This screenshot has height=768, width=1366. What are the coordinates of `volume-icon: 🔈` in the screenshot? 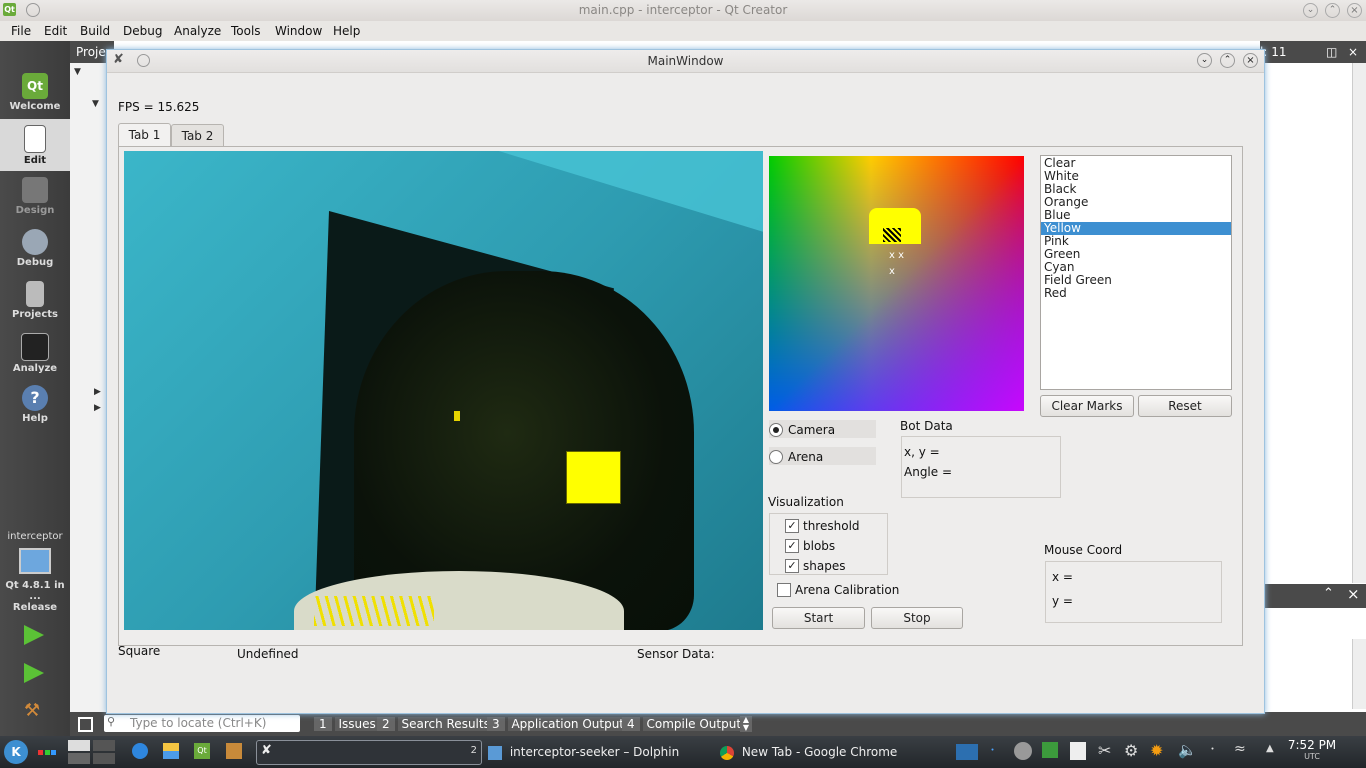 It's located at (1187, 750).